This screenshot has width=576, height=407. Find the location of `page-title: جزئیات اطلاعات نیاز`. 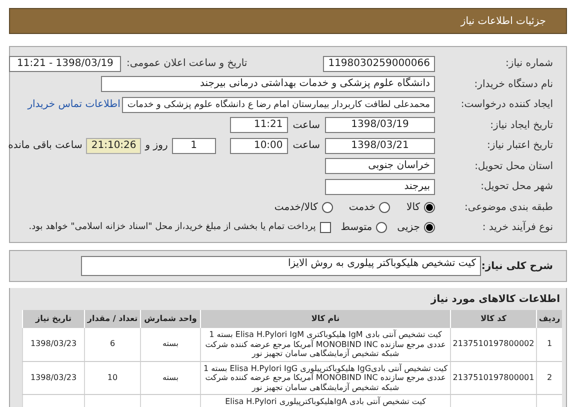

page-title: جزئیات اطلاعات نیاز is located at coordinates (503, 21).